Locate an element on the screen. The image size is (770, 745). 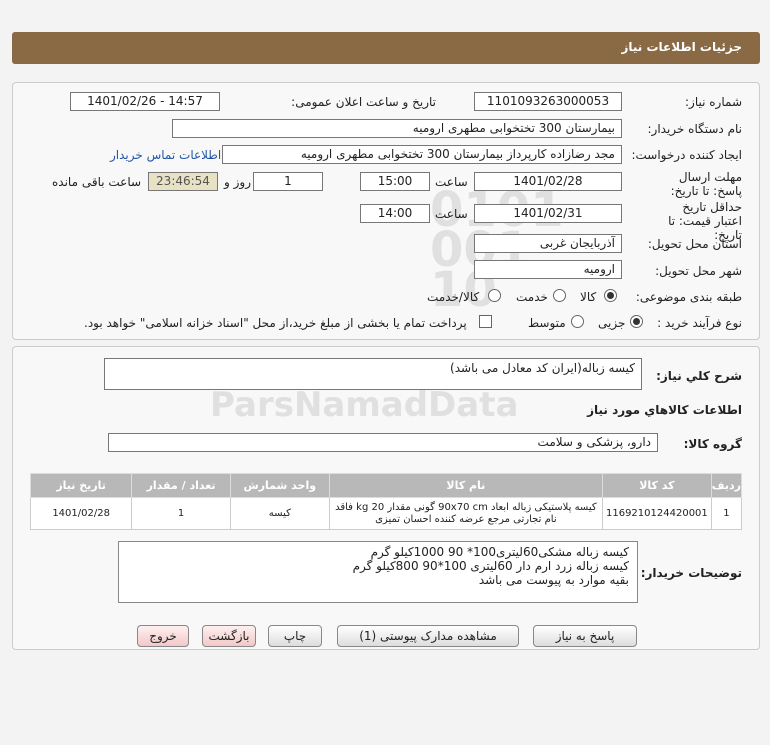
category-goods-radio is located at coordinates (610, 295).